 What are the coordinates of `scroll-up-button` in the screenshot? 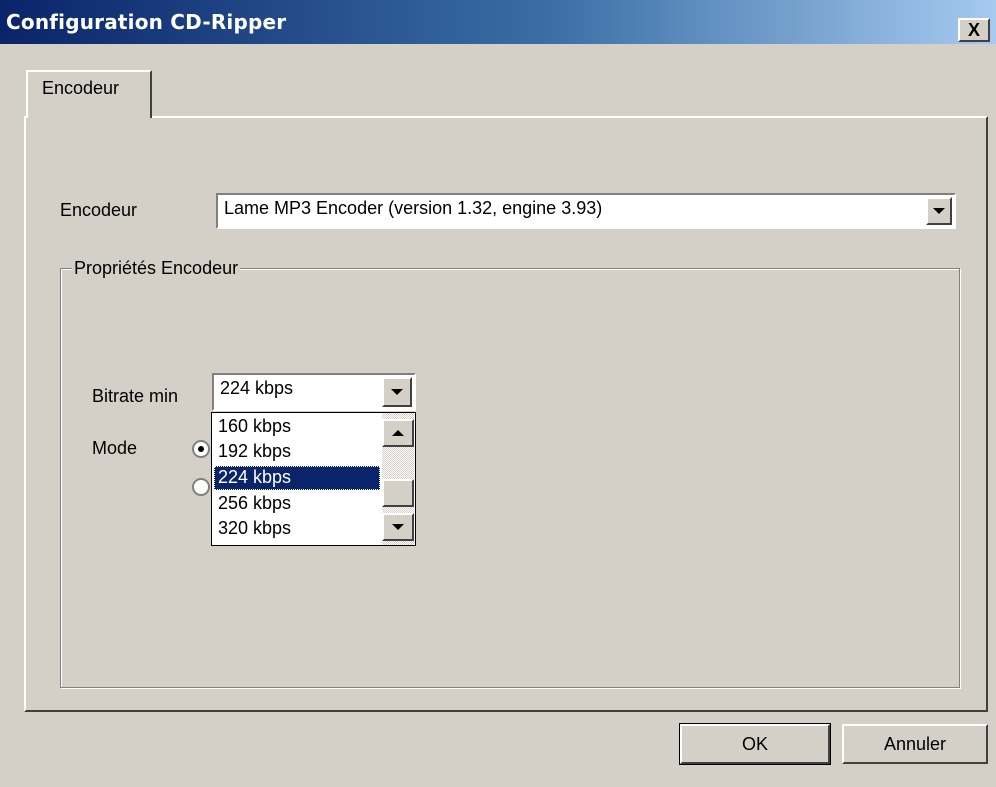 It's located at (398, 433).